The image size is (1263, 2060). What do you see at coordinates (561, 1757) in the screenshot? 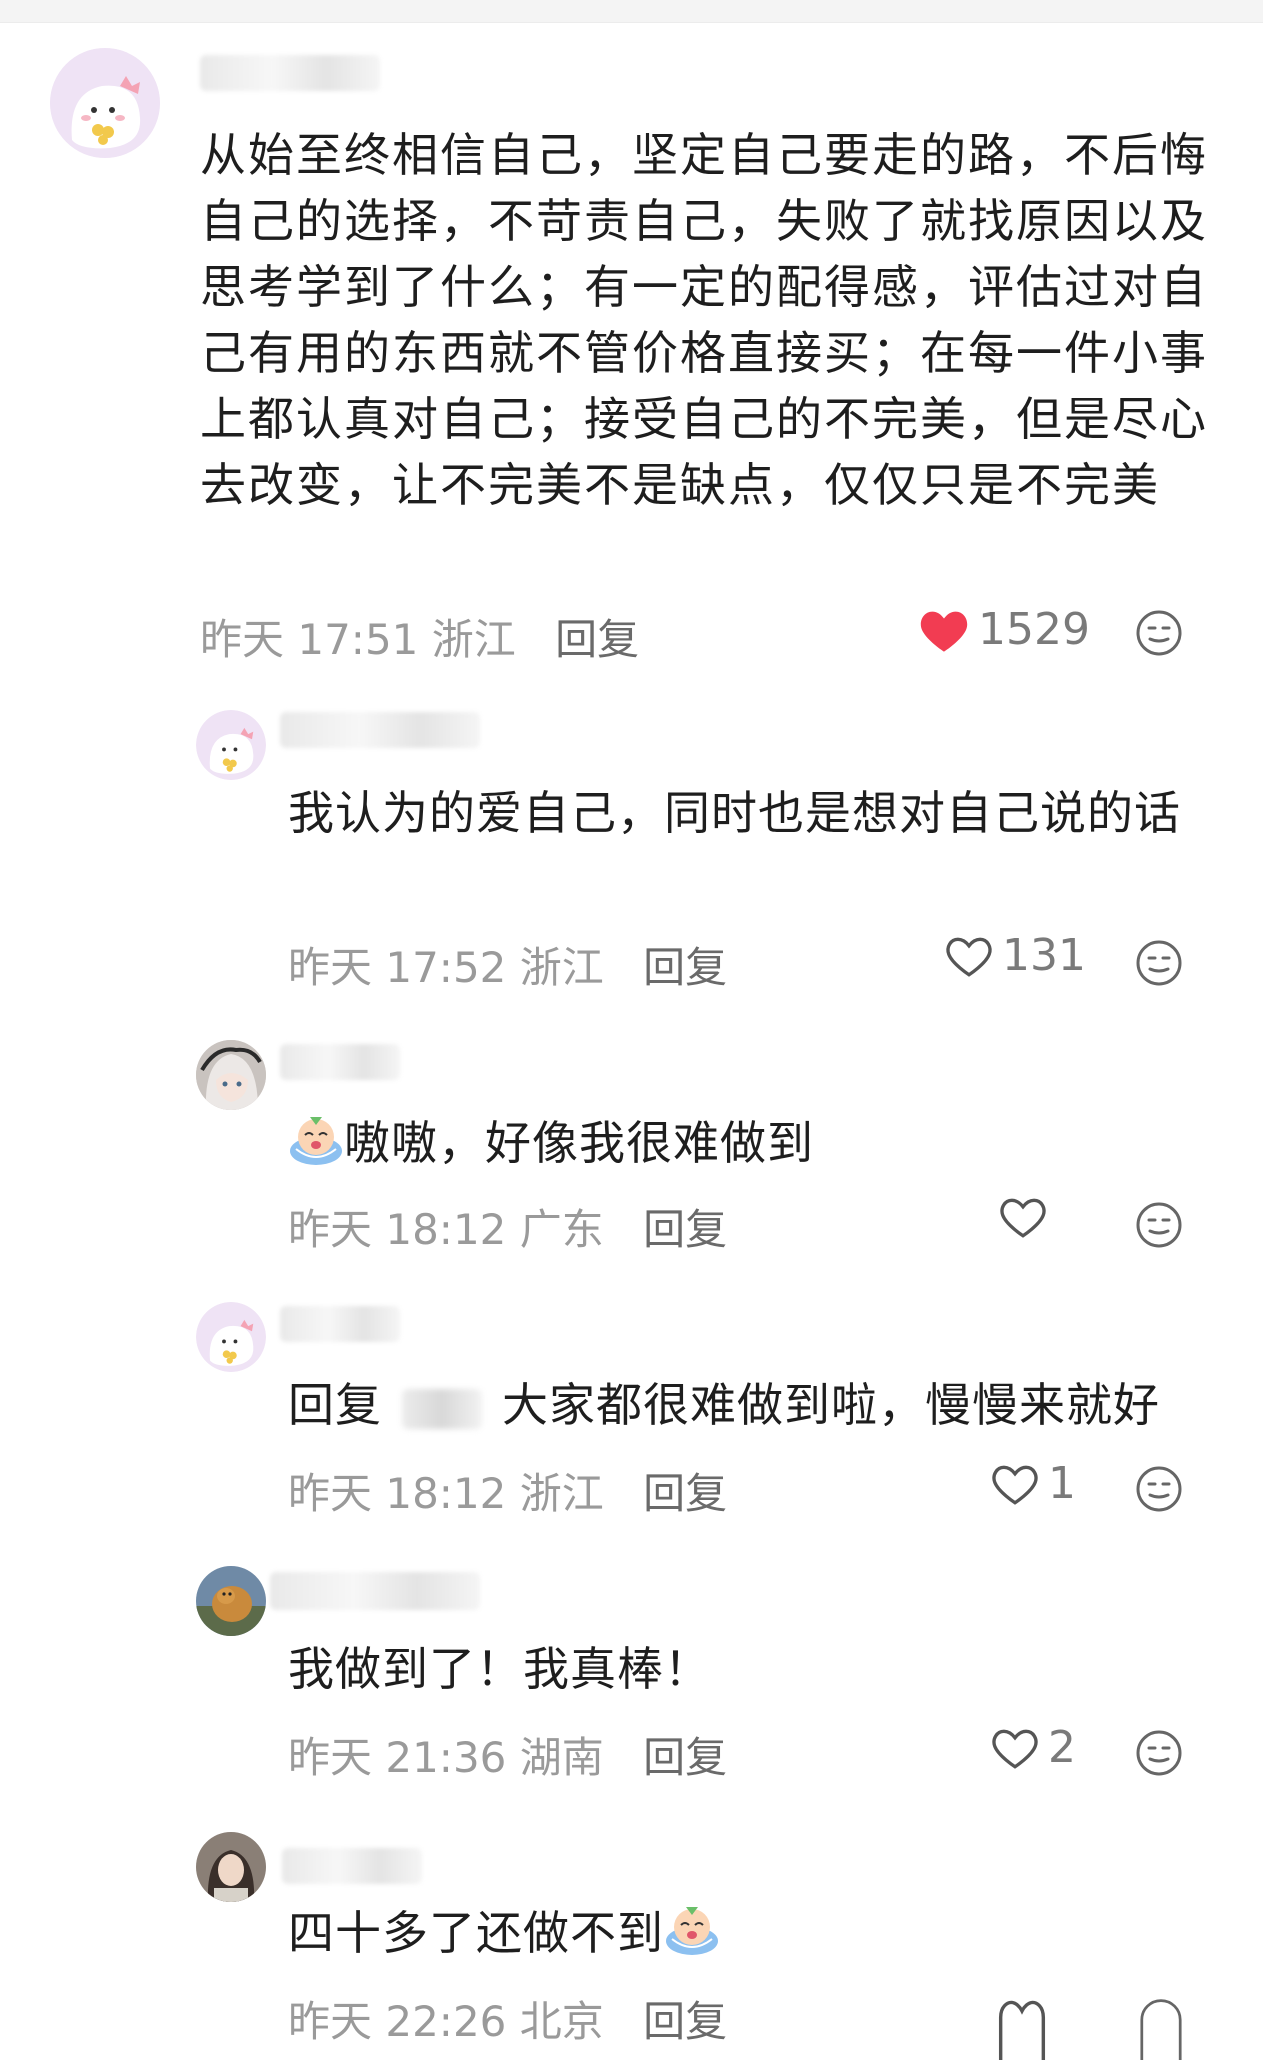
I see `reply-location: 湖南` at bounding box center [561, 1757].